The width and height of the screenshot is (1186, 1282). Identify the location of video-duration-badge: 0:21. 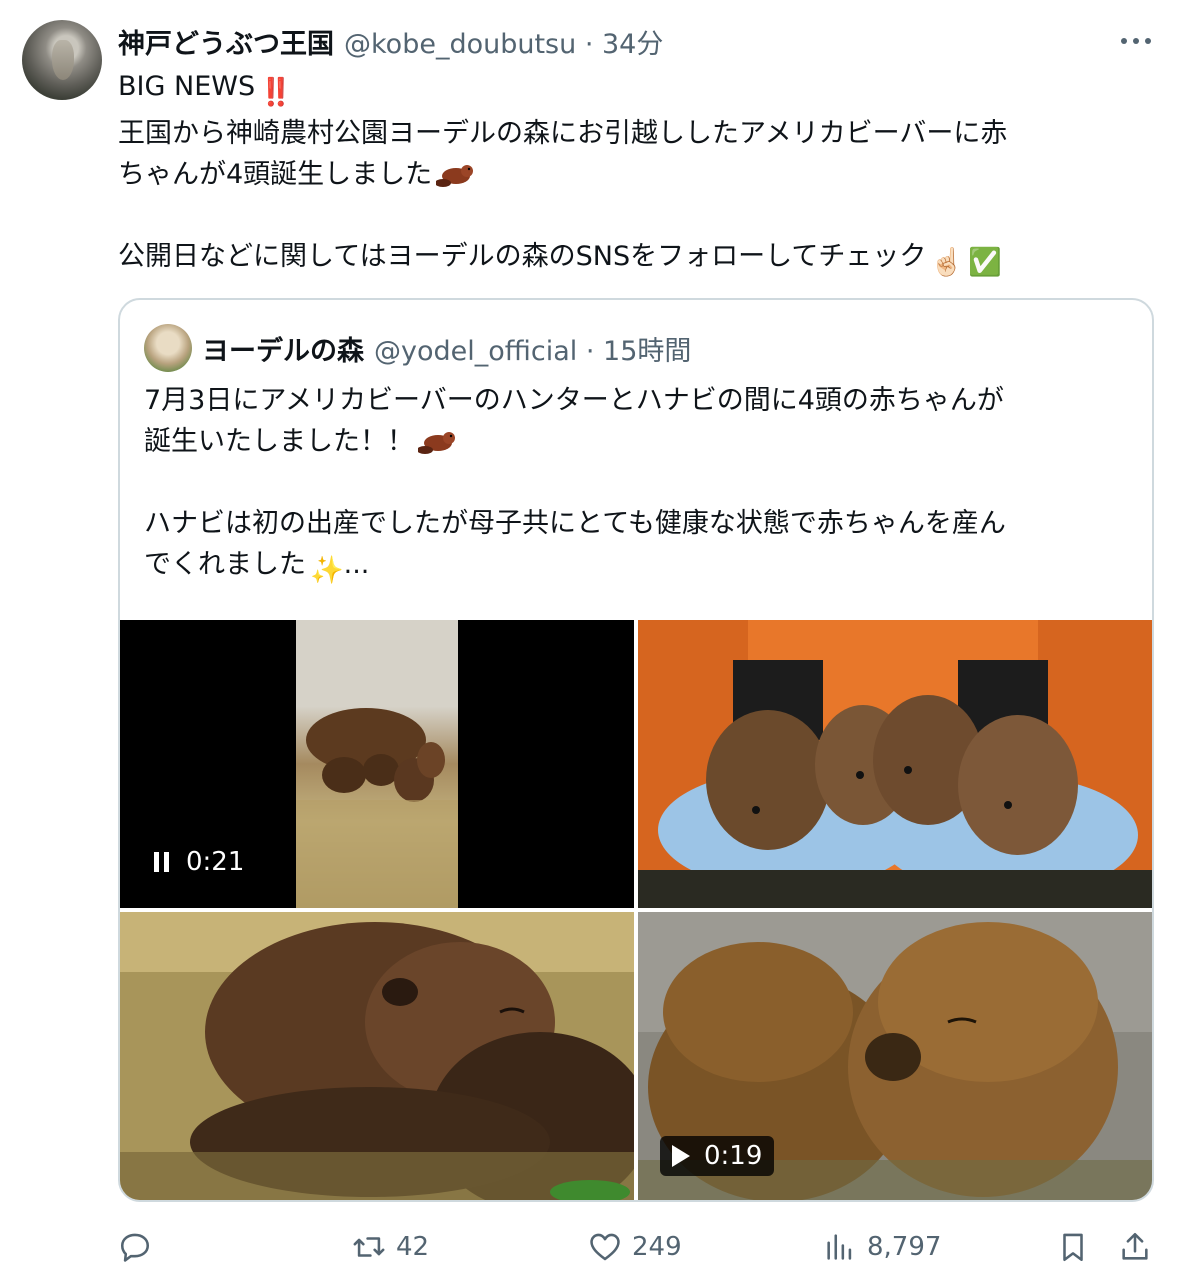
(199, 862).